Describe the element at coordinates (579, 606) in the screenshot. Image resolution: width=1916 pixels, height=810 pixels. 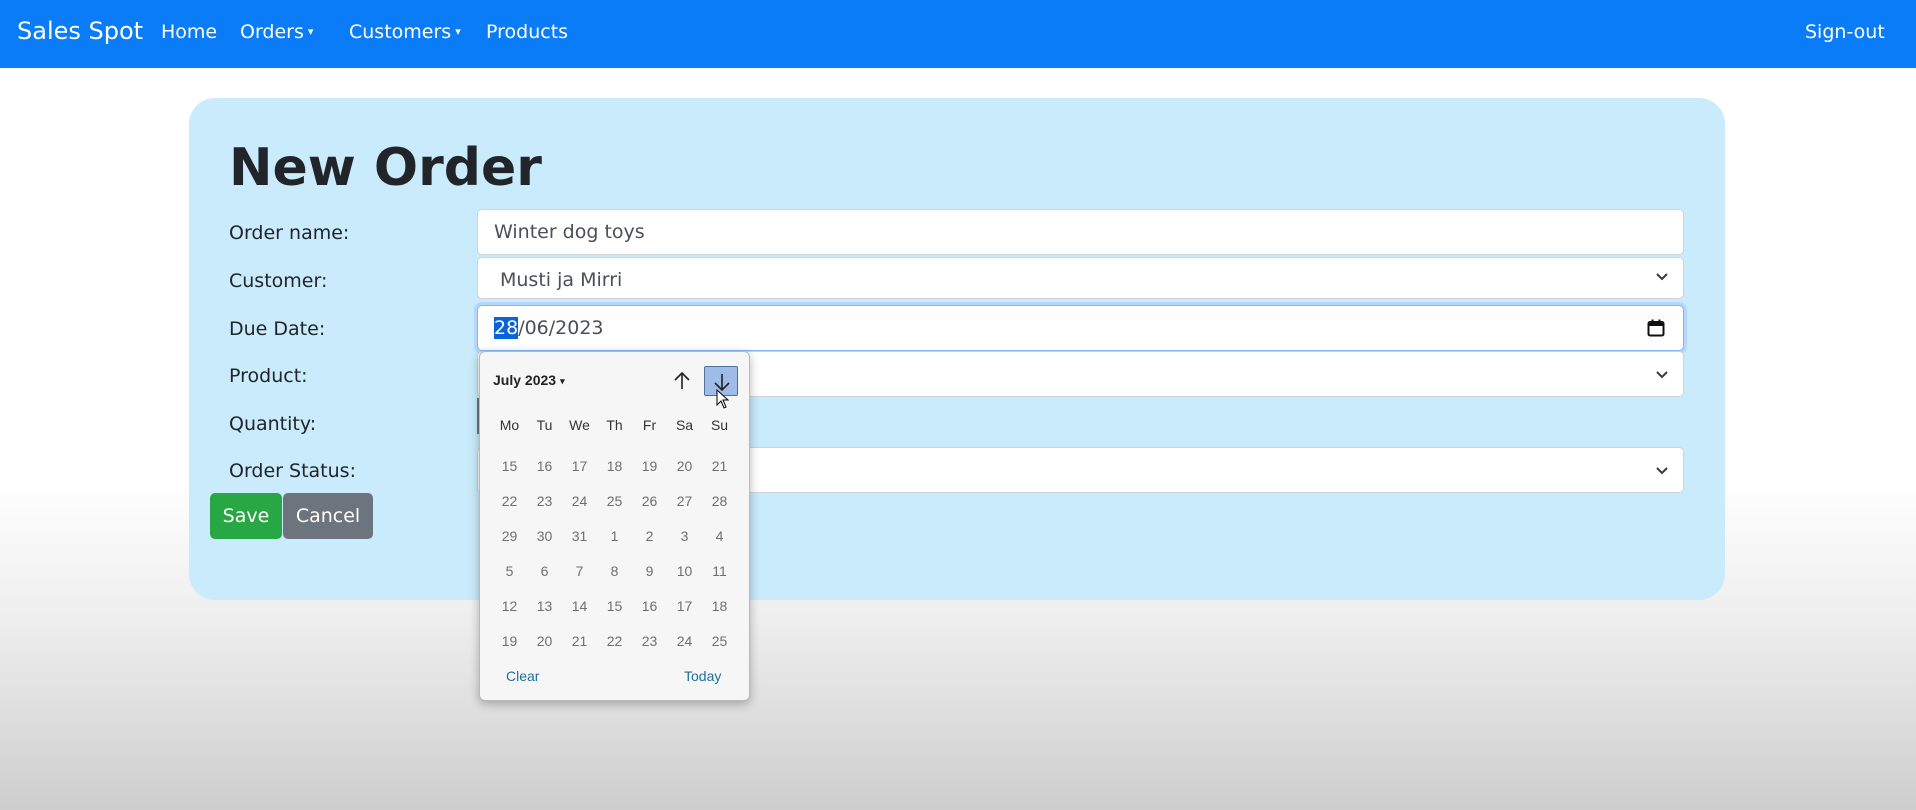
I see `calendar-day: 14` at that location.